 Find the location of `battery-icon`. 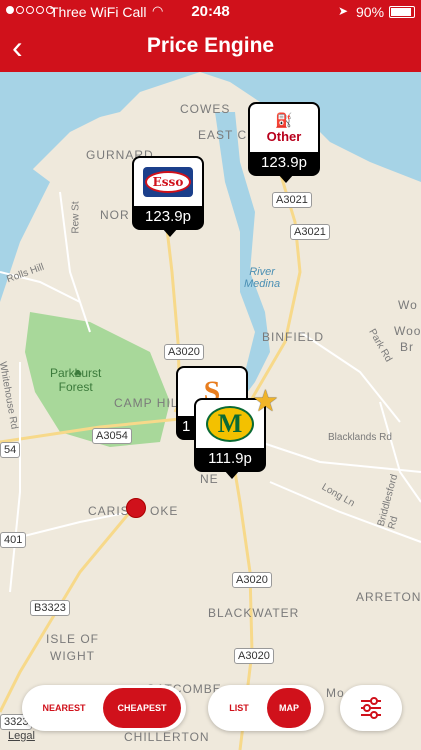

battery-icon is located at coordinates (402, 12).